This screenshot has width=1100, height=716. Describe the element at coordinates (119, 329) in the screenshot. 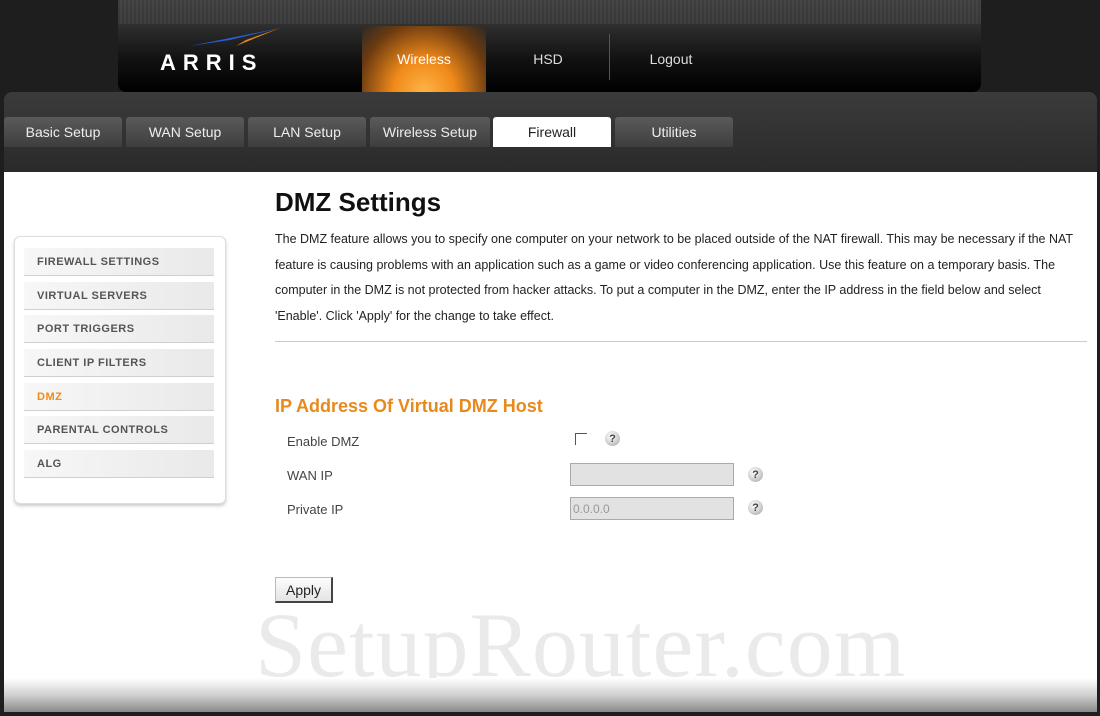

I see `sidebar-item-port-triggers: PORT TRIGGERS` at that location.